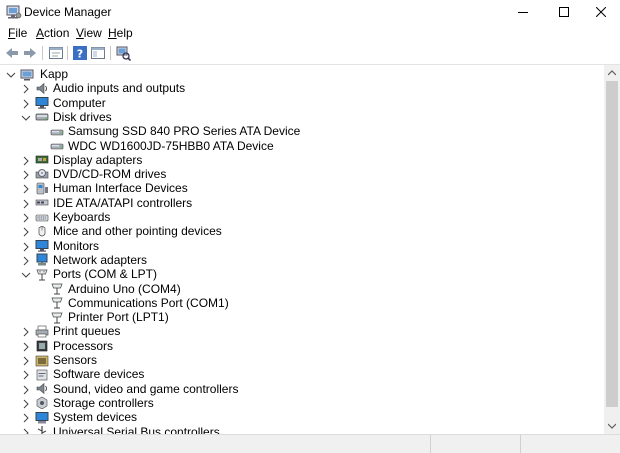 The image size is (620, 453). Describe the element at coordinates (89, 374) in the screenshot. I see `category-software-devices: Software devices` at that location.